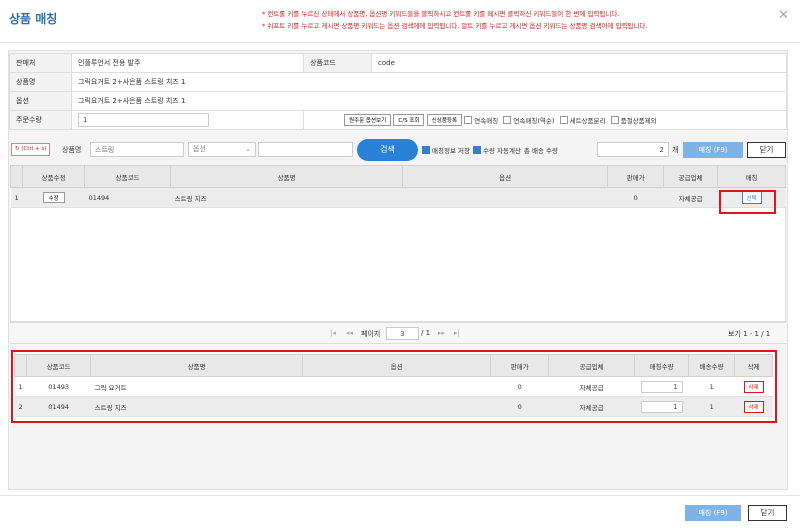 The image size is (800, 529). I want to click on table-row: 1 수정 01494 스트링 치즈 0 자체공급 선택, so click(398, 197).